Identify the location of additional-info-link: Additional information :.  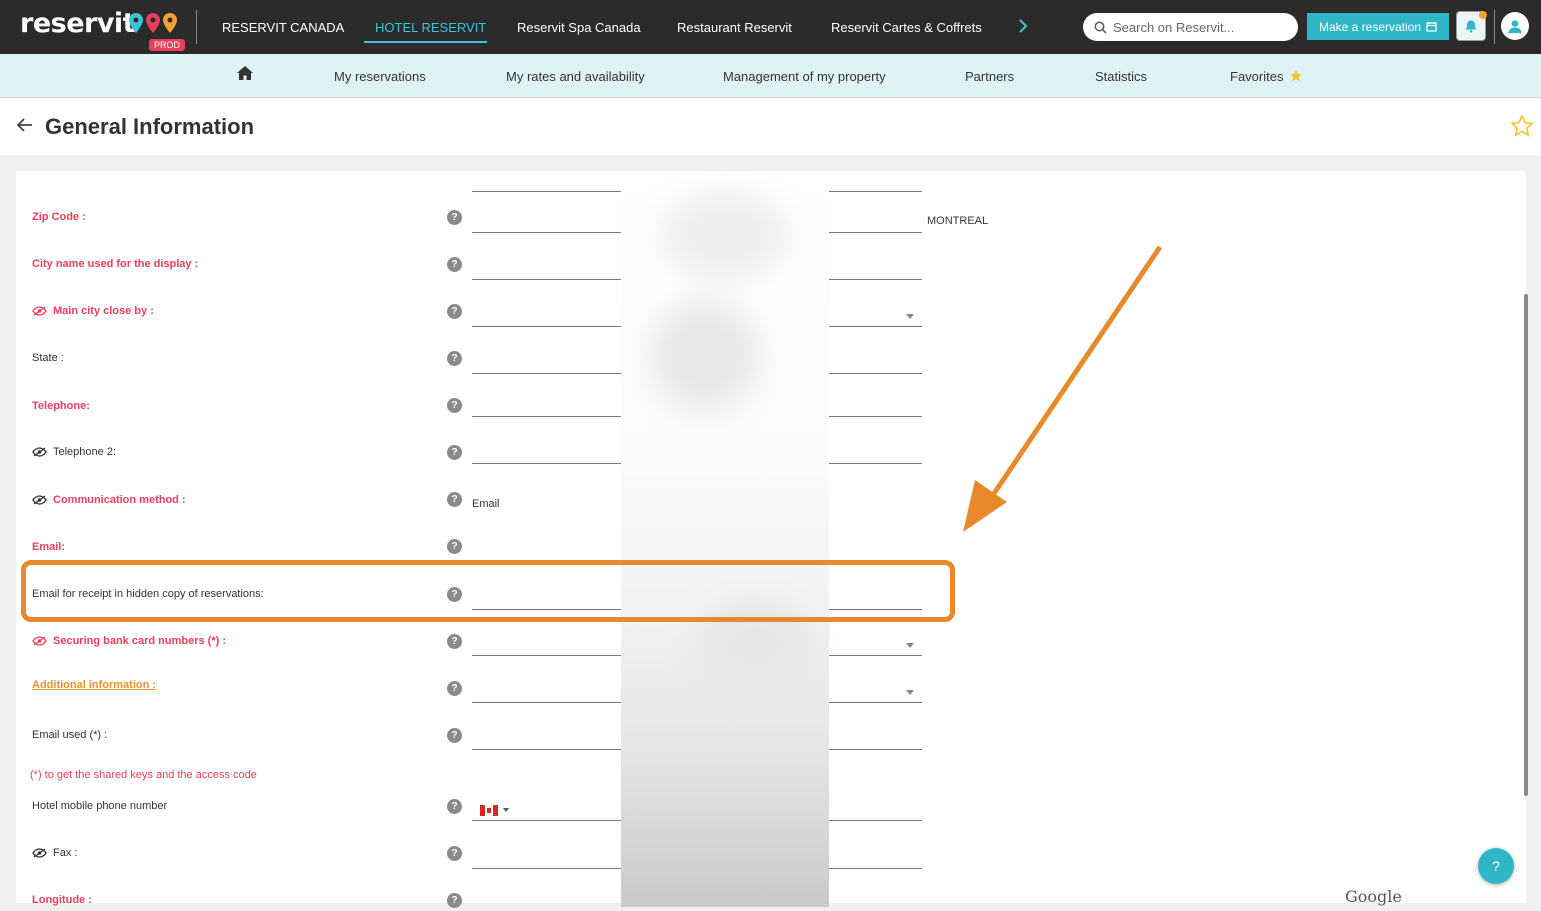
(94, 685).